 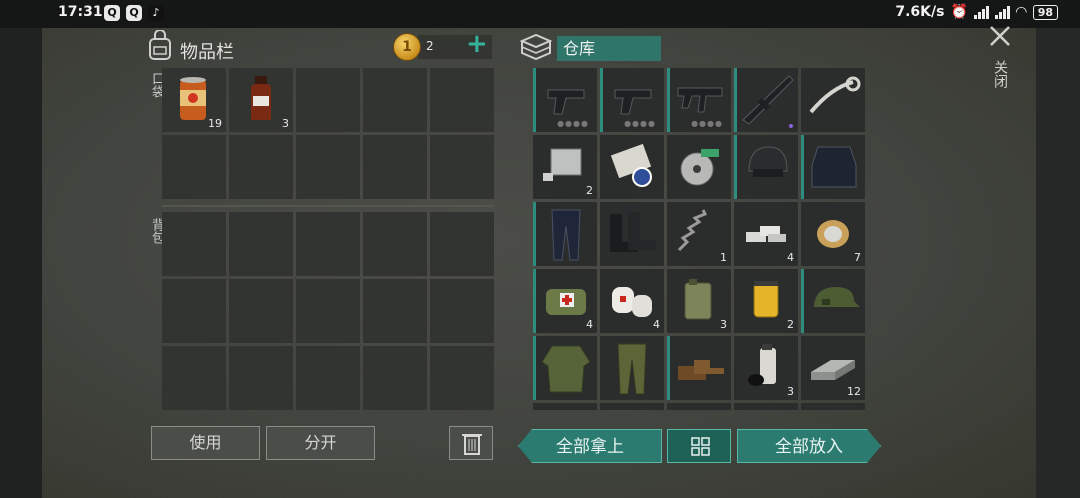 What do you see at coordinates (205, 443) in the screenshot?
I see `use-button: 使用` at bounding box center [205, 443].